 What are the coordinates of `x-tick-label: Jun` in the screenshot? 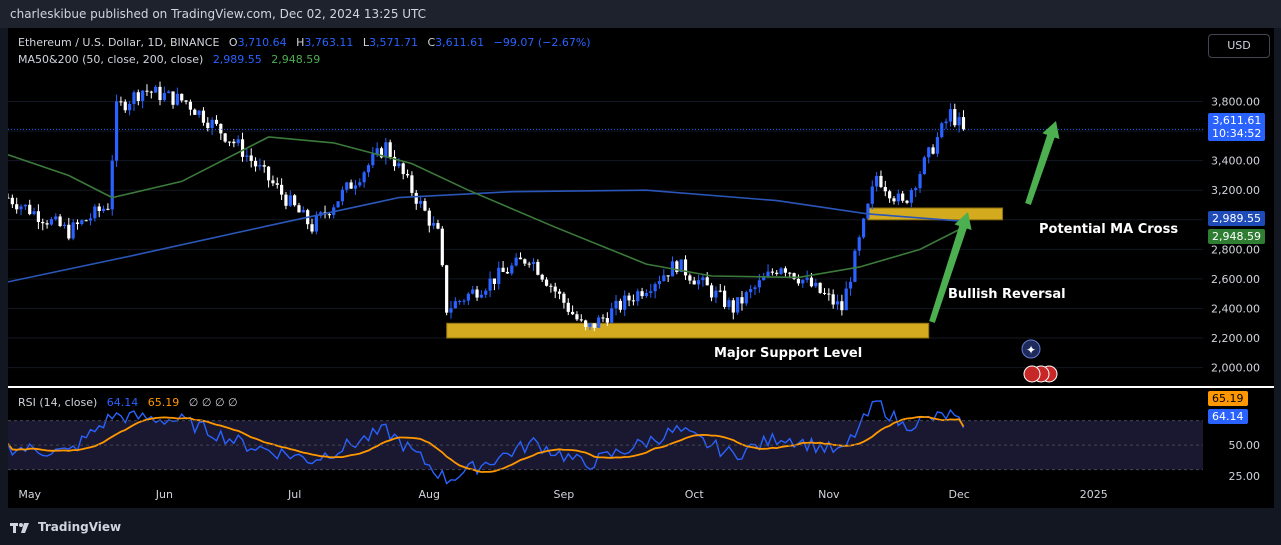 It's located at (164, 494).